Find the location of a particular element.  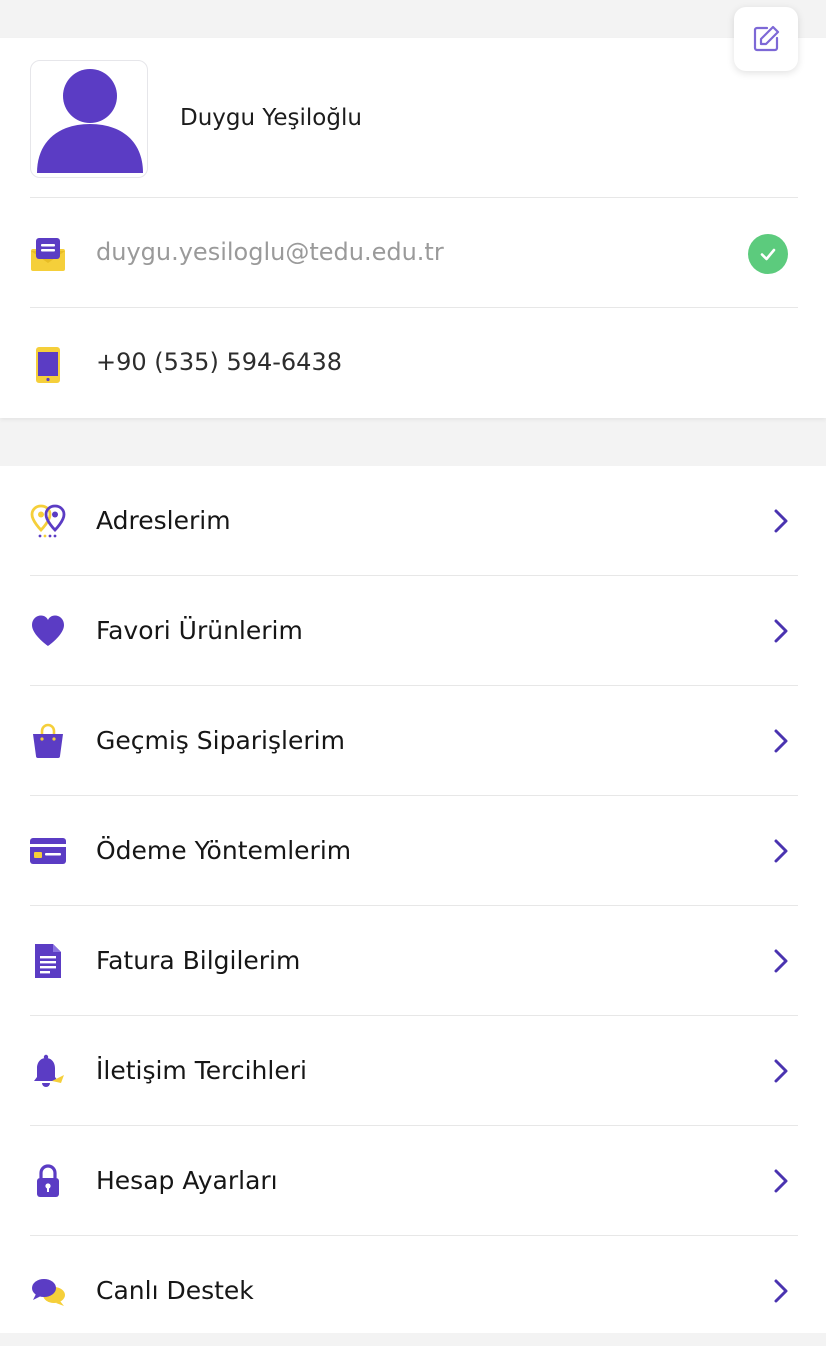

edit-icon is located at coordinates (766, 38).